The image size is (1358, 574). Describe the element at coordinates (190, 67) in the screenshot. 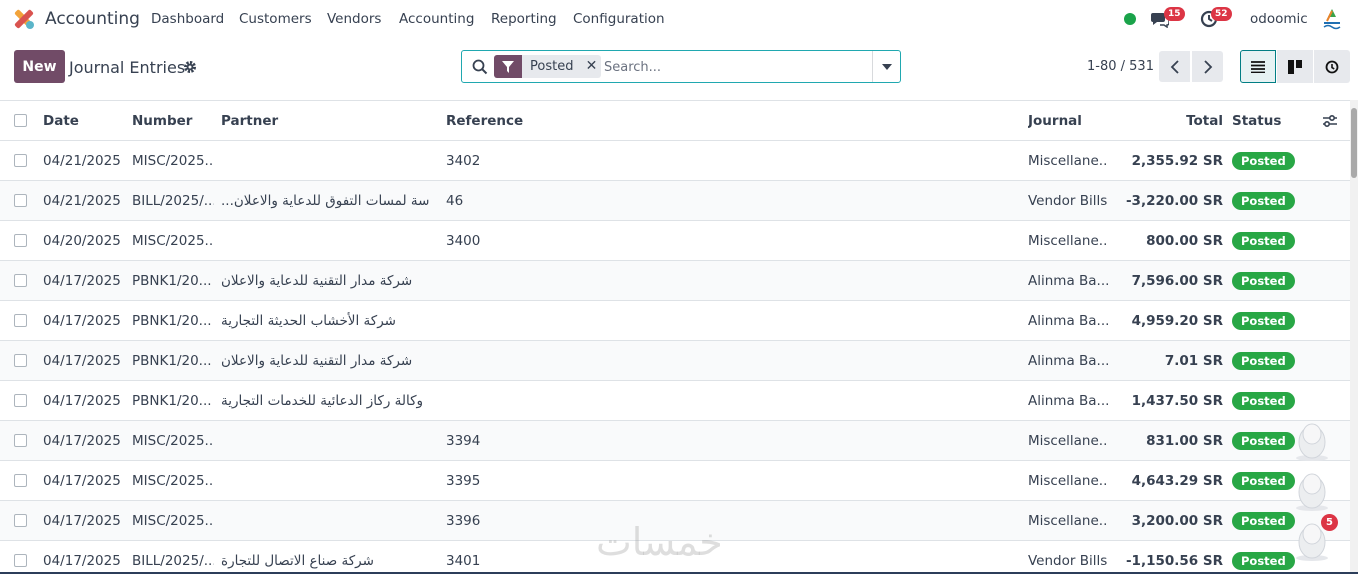

I see `gear-icon` at that location.